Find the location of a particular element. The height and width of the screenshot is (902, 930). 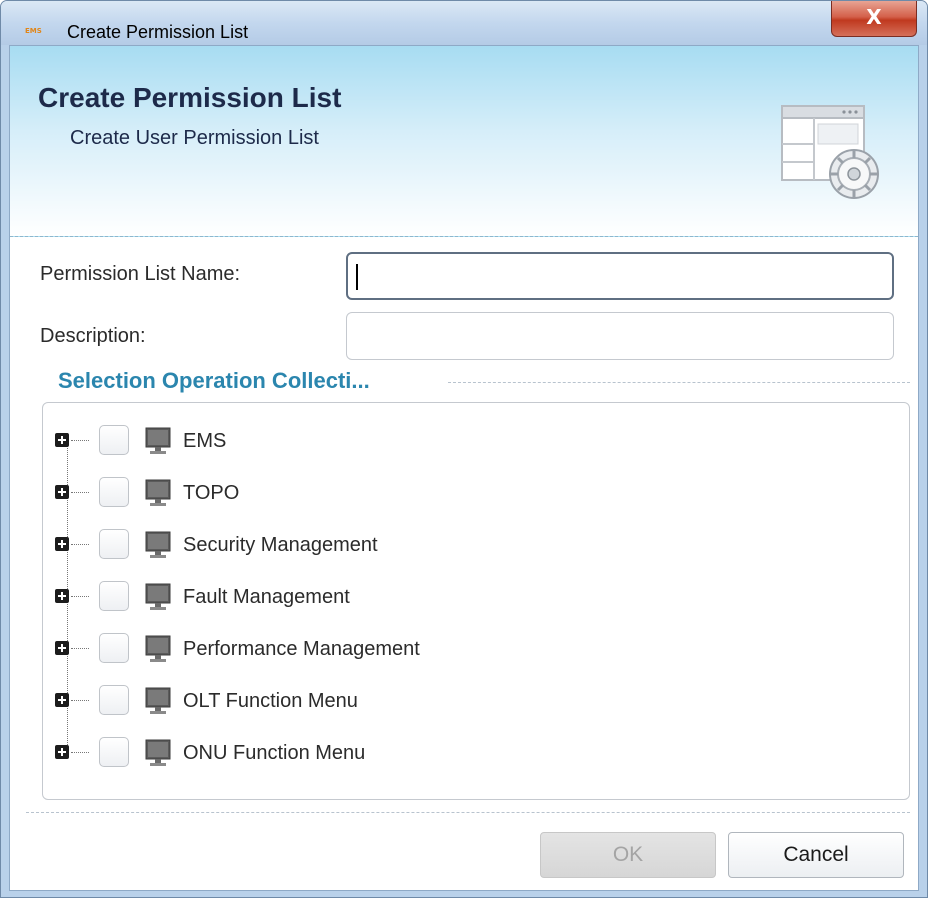

tree-item-performance-management: Performance Management is located at coordinates (473, 651).